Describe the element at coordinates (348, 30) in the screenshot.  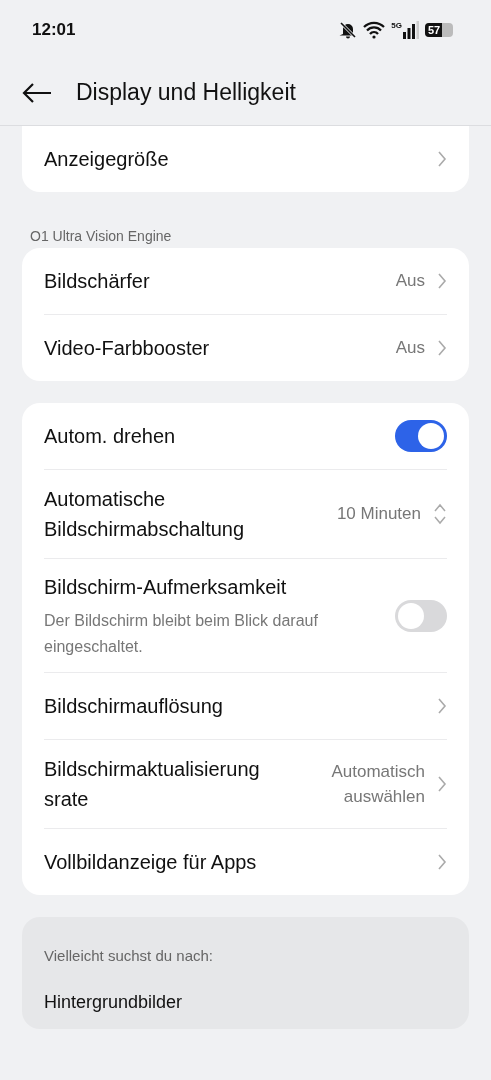
I see `muted-bell-icon` at that location.